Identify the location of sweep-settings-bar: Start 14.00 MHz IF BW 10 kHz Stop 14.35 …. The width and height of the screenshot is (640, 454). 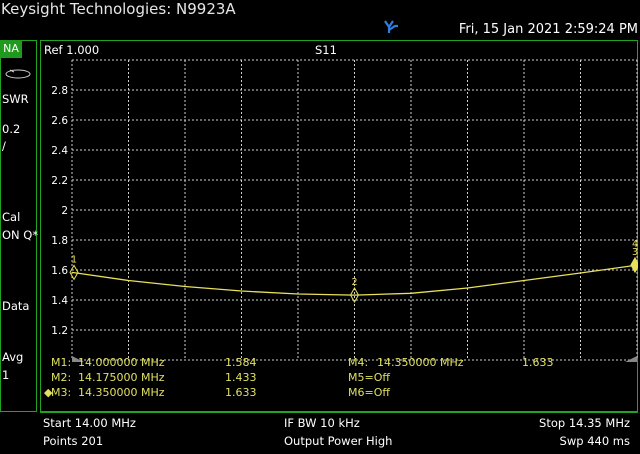
(339, 433).